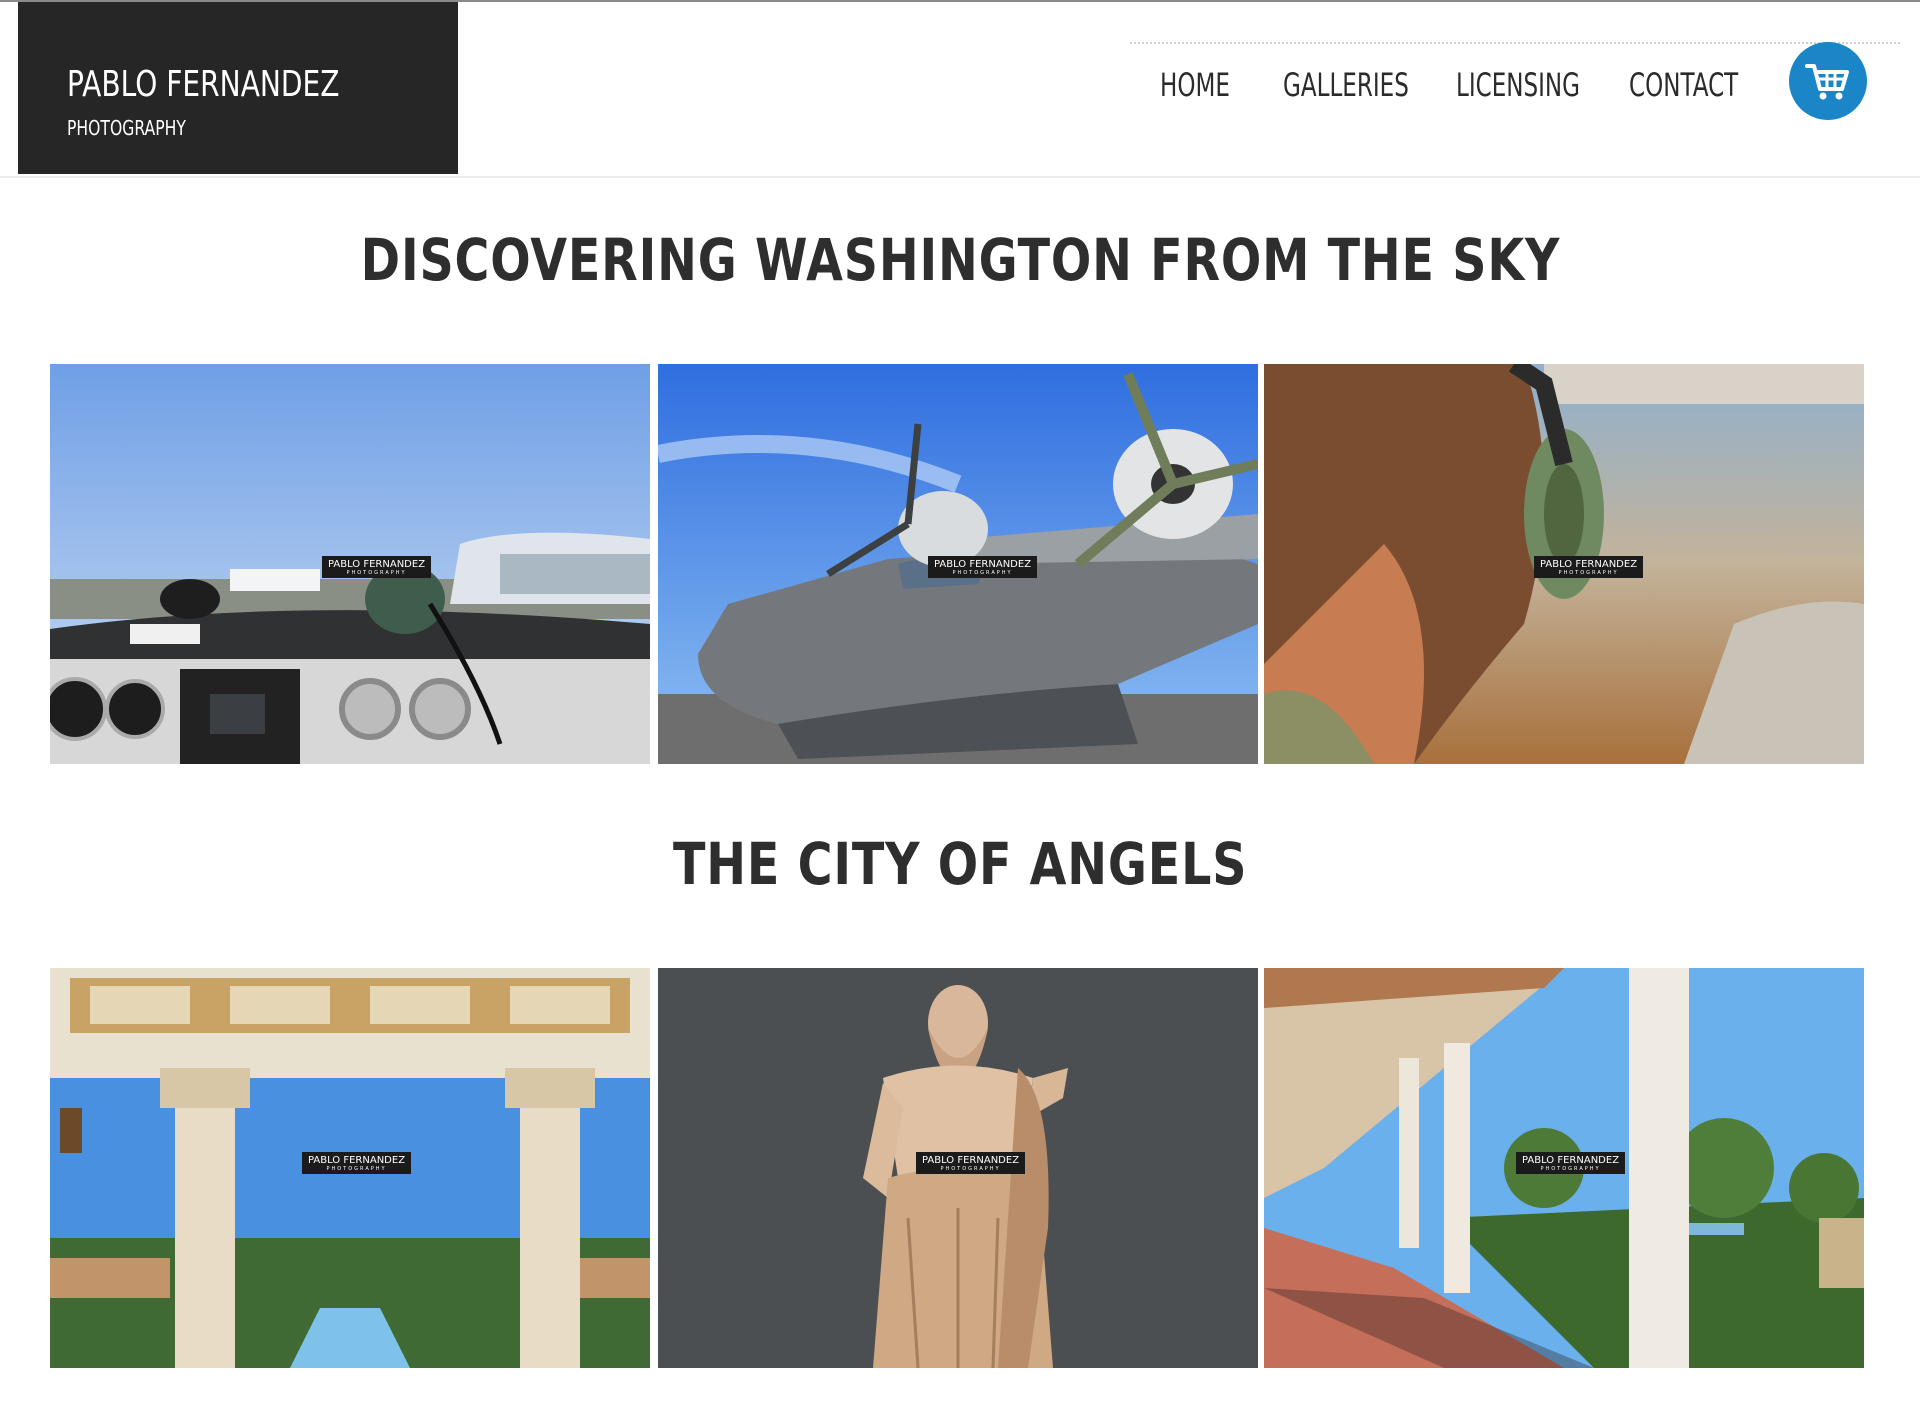  I want to click on nav-dotted-divider, so click(1515, 43).